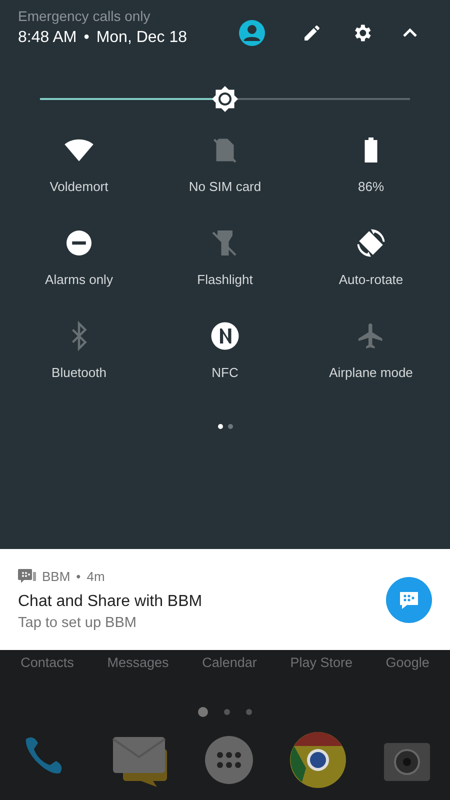  What do you see at coordinates (79, 243) in the screenshot?
I see `dnd-icon` at bounding box center [79, 243].